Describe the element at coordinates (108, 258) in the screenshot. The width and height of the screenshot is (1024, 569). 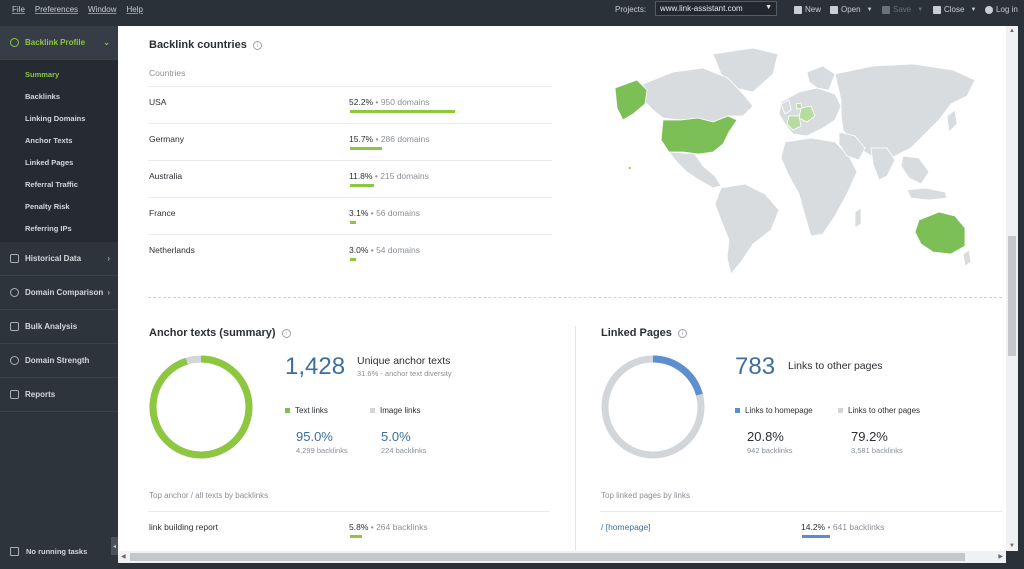
I see `chevron-right-icon: ›` at that location.